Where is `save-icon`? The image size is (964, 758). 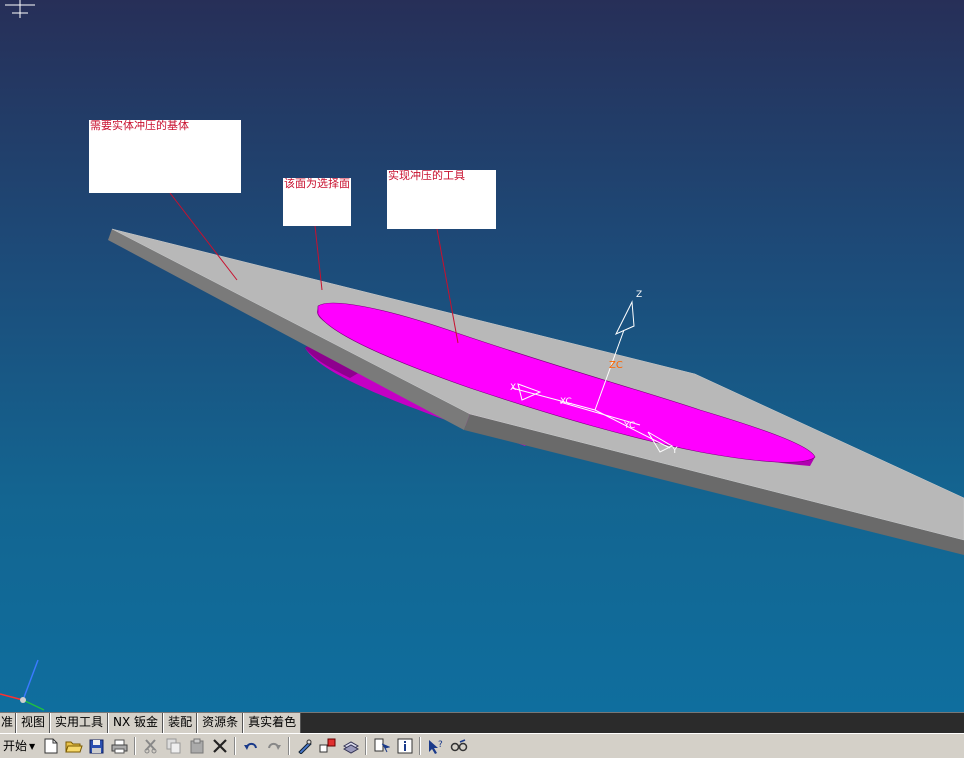 save-icon is located at coordinates (96, 746).